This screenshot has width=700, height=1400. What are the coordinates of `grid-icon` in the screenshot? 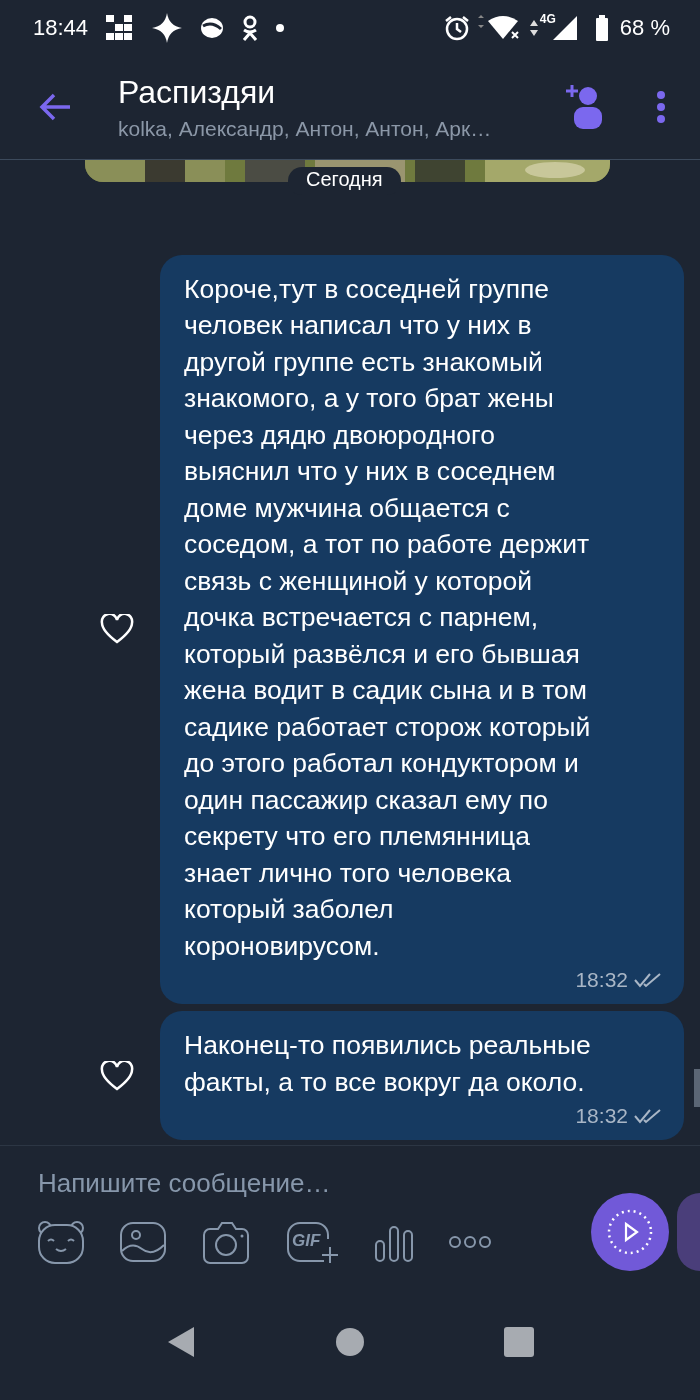 It's located at (120, 27).